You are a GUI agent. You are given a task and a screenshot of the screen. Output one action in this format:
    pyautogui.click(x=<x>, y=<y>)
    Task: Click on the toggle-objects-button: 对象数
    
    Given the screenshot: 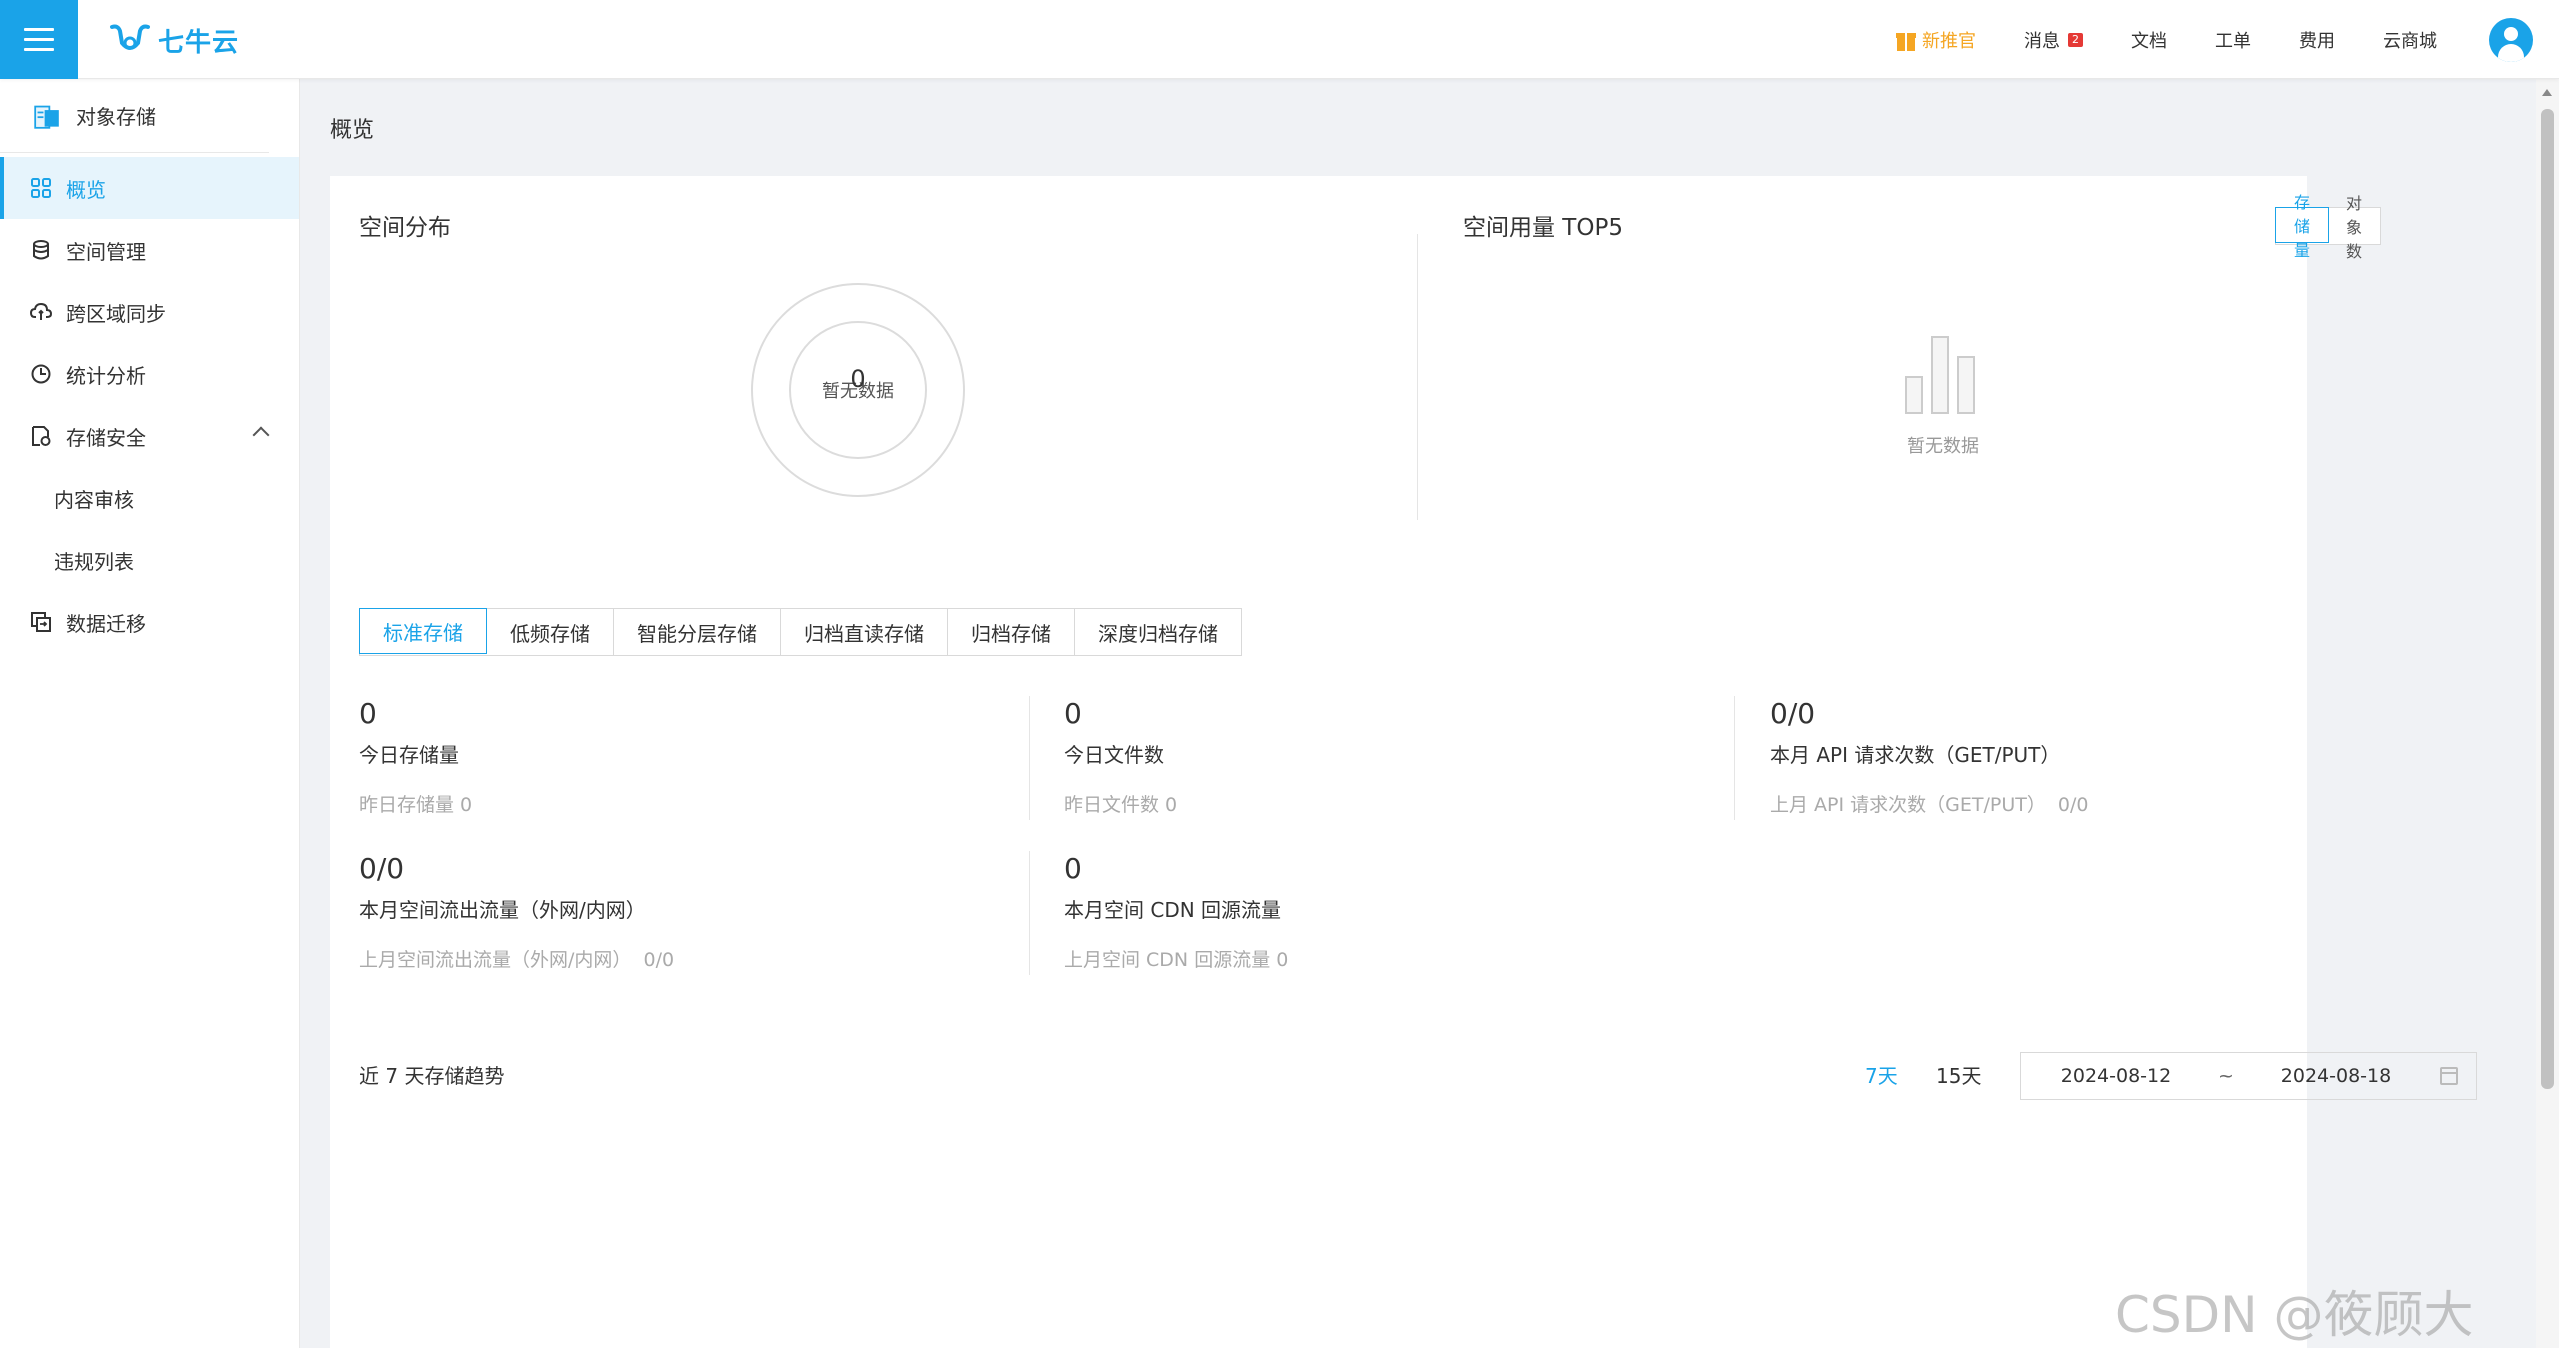 What is the action you would take?
    pyautogui.click(x=2354, y=227)
    